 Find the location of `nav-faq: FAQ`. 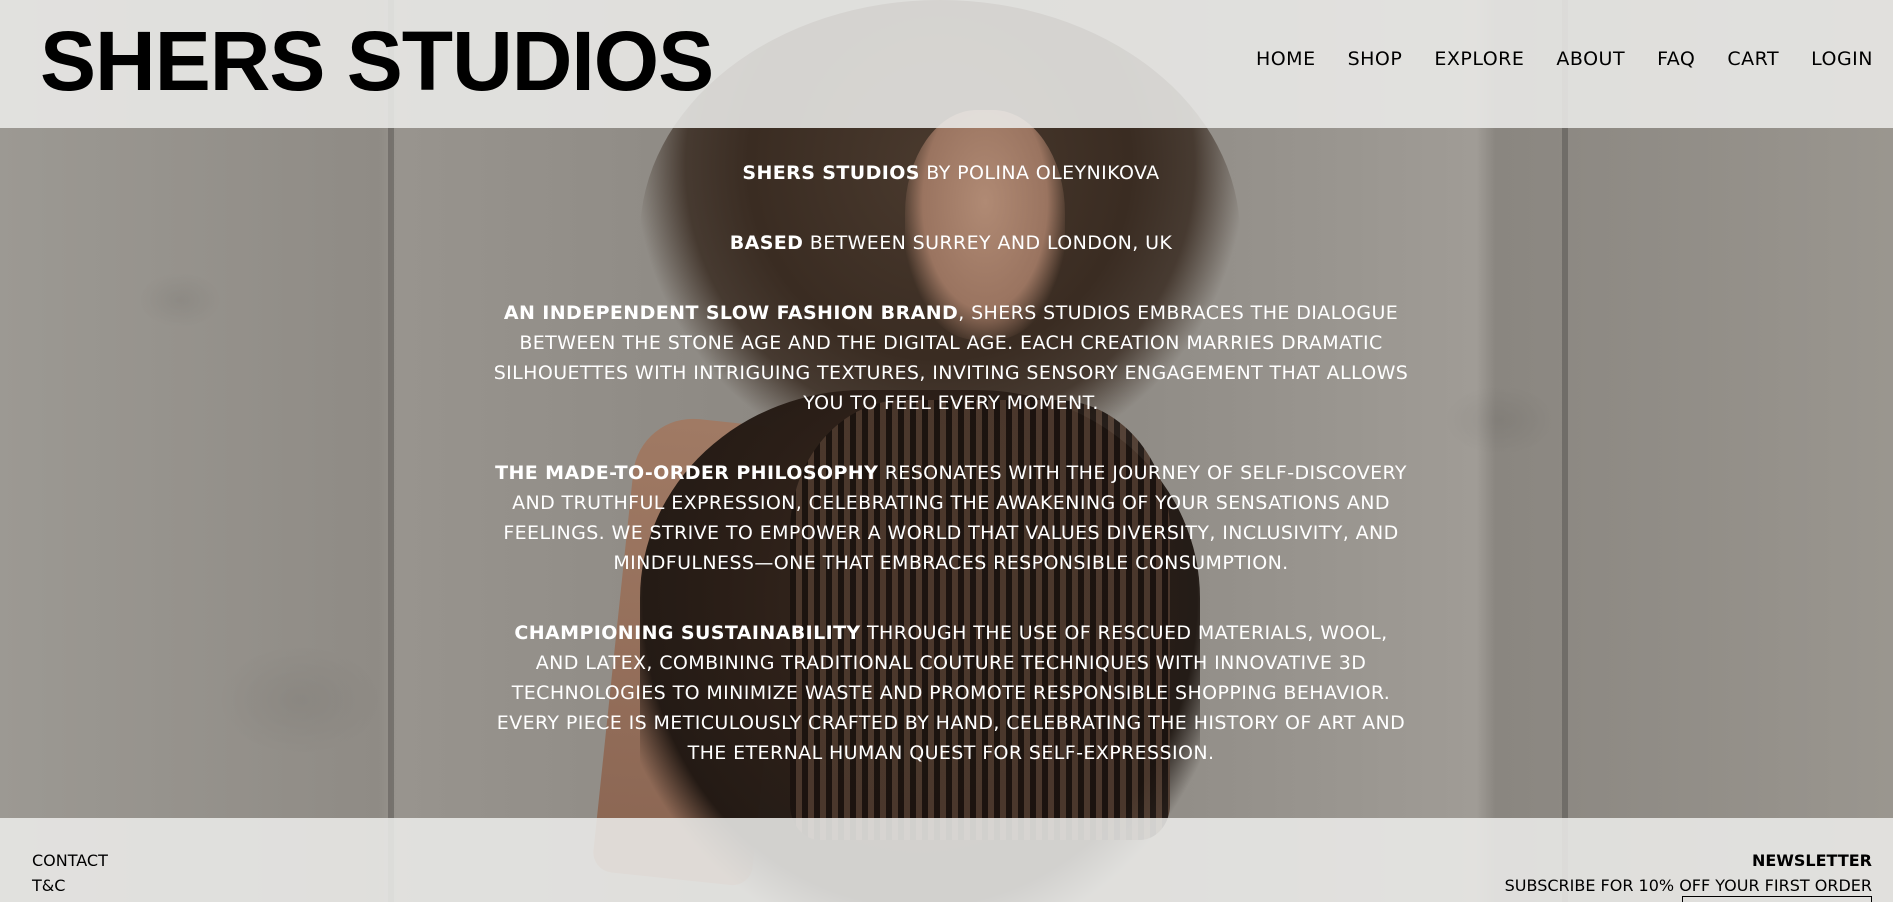

nav-faq: FAQ is located at coordinates (1676, 59).